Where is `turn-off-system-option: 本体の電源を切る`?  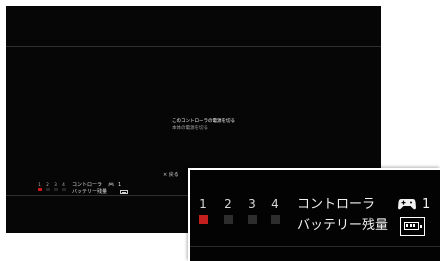 turn-off-system-option: 本体の電源を切る is located at coordinates (203, 128).